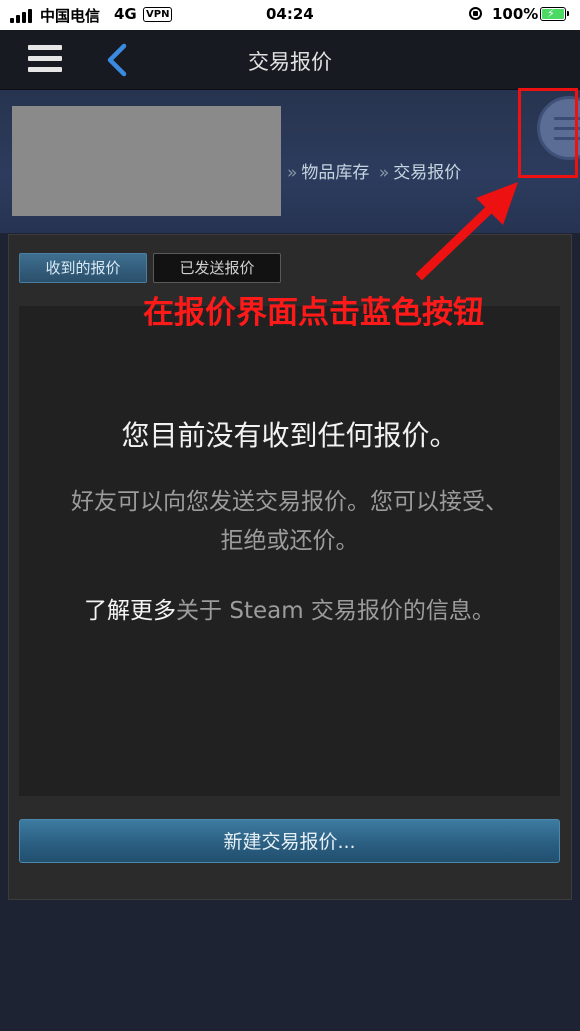 Image resolution: width=580 pixels, height=1031 pixels. Describe the element at coordinates (130, 611) in the screenshot. I see `learn-more-link: 了解更多` at that location.